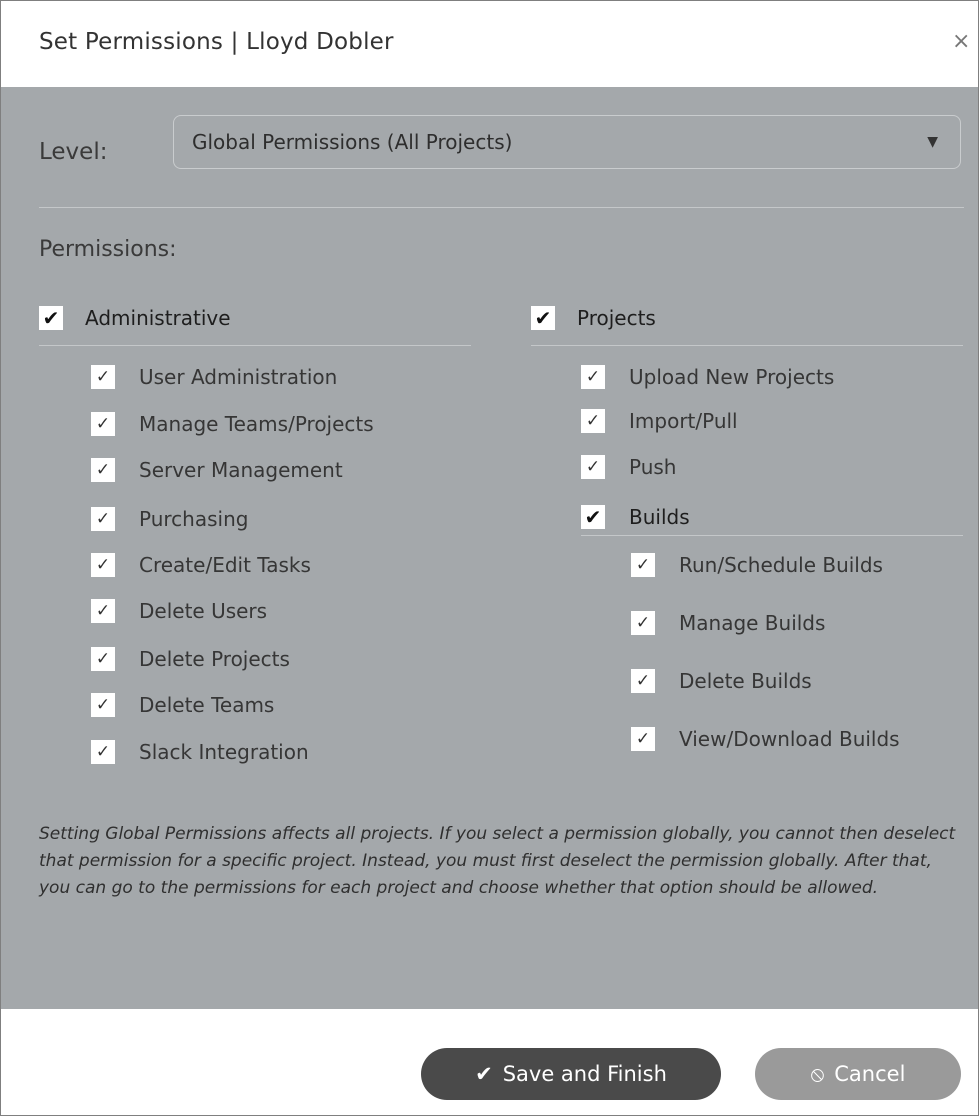  Describe the element at coordinates (241, 470) in the screenshot. I see `permission-label: Server Management` at that location.